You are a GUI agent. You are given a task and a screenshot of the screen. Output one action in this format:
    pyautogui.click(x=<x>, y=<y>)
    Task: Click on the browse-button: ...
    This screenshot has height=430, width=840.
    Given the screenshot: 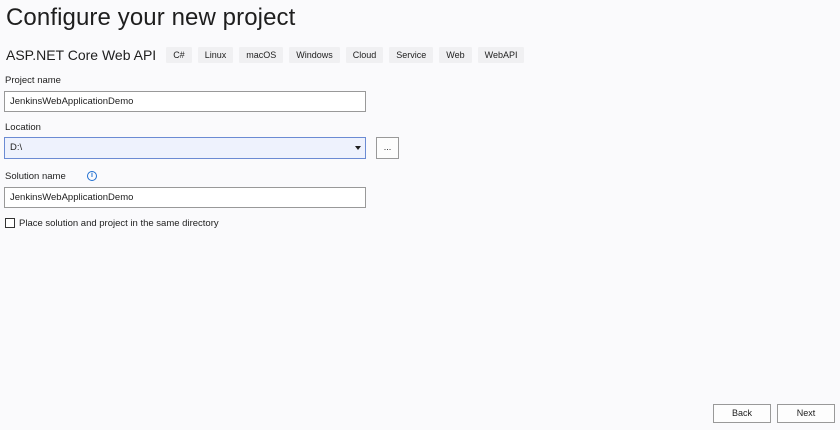 What is the action you would take?
    pyautogui.click(x=387, y=148)
    